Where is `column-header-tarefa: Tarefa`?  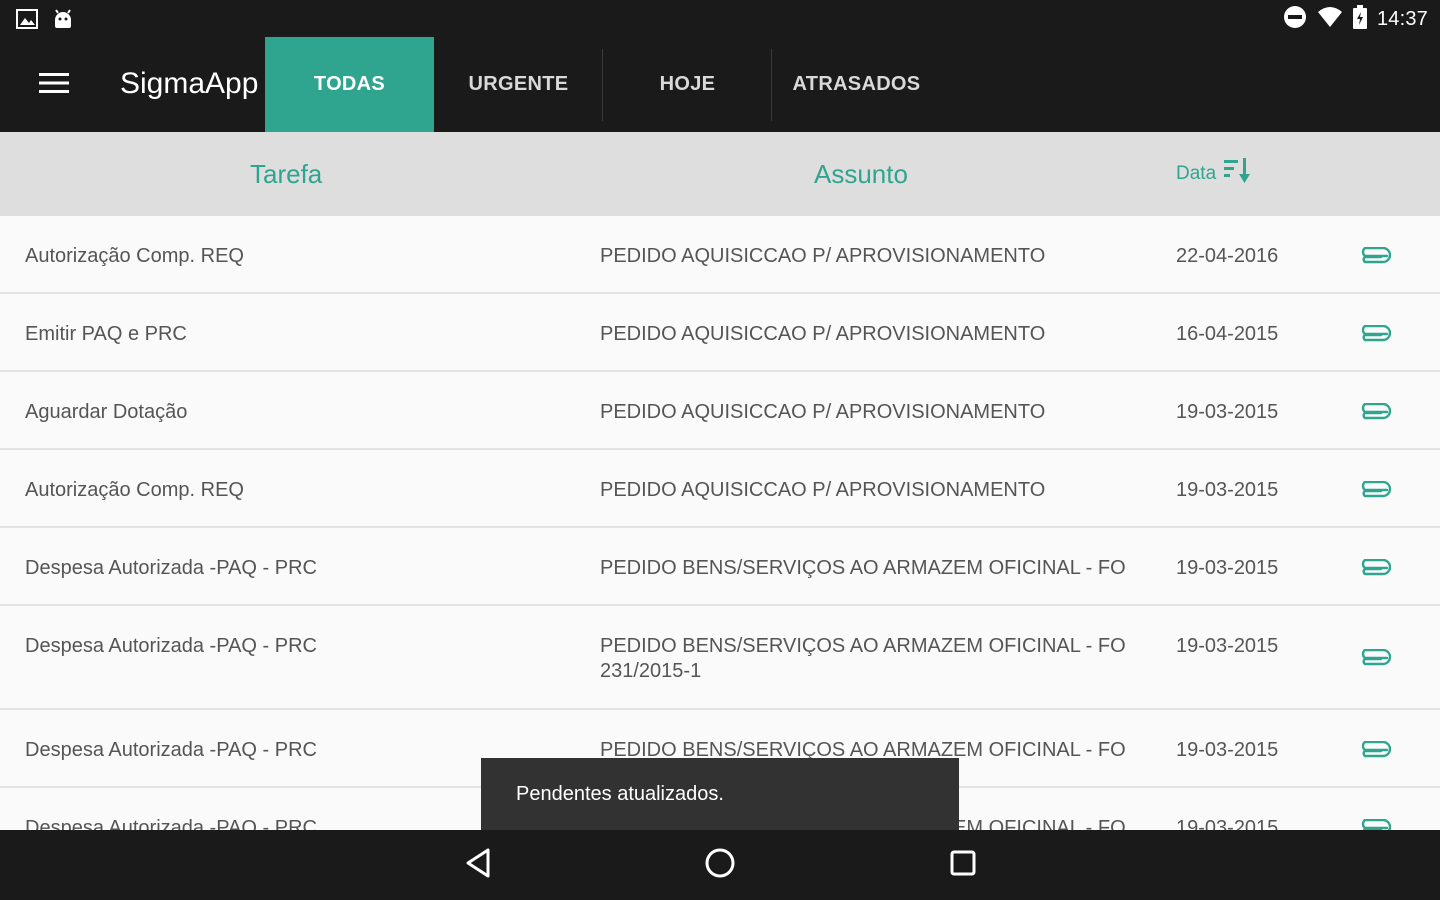 column-header-tarefa: Tarefa is located at coordinates (286, 173).